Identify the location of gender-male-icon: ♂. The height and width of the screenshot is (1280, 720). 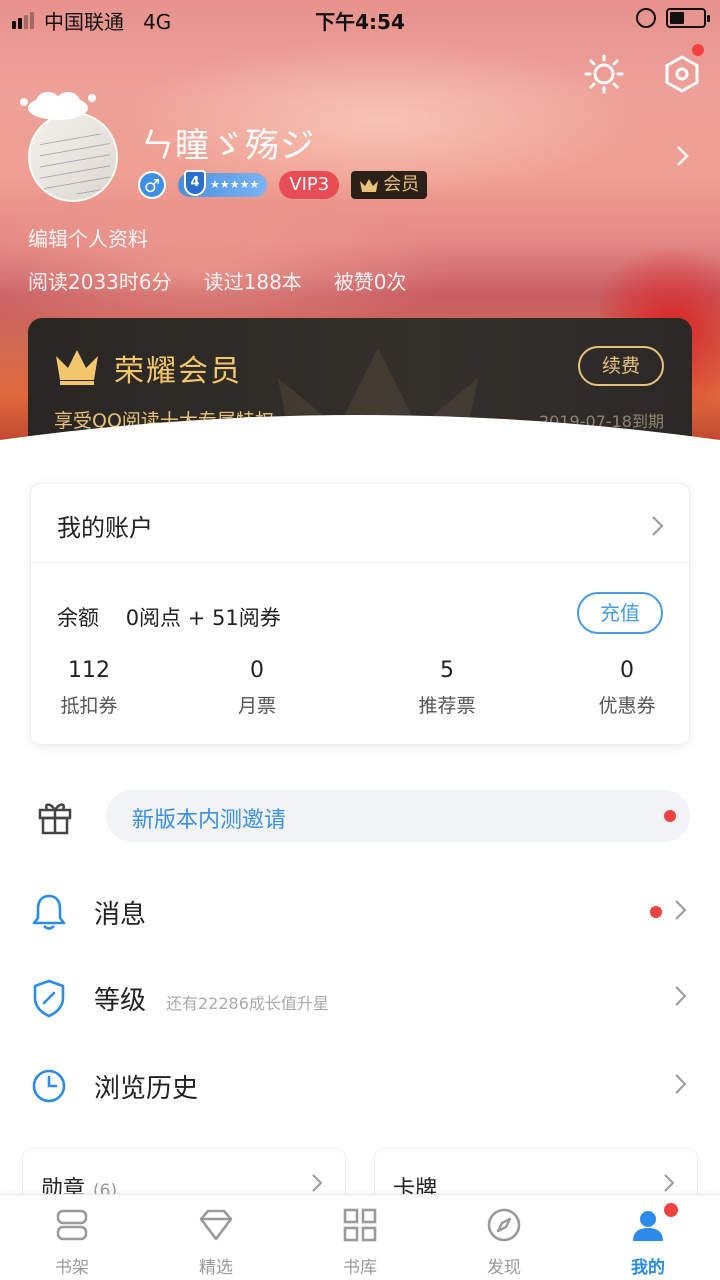
(152, 185).